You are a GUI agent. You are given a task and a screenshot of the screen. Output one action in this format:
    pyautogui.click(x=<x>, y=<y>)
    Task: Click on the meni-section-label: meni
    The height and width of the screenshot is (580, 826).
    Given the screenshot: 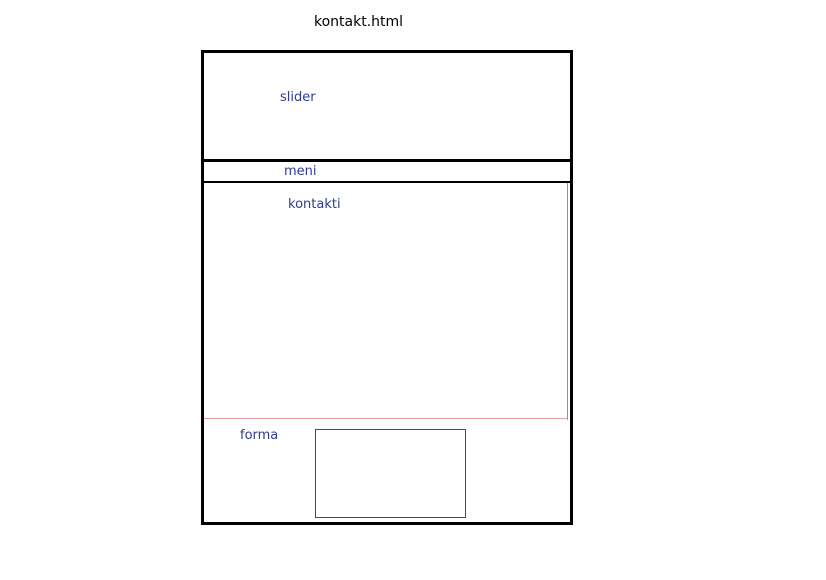 What is the action you would take?
    pyautogui.click(x=300, y=171)
    